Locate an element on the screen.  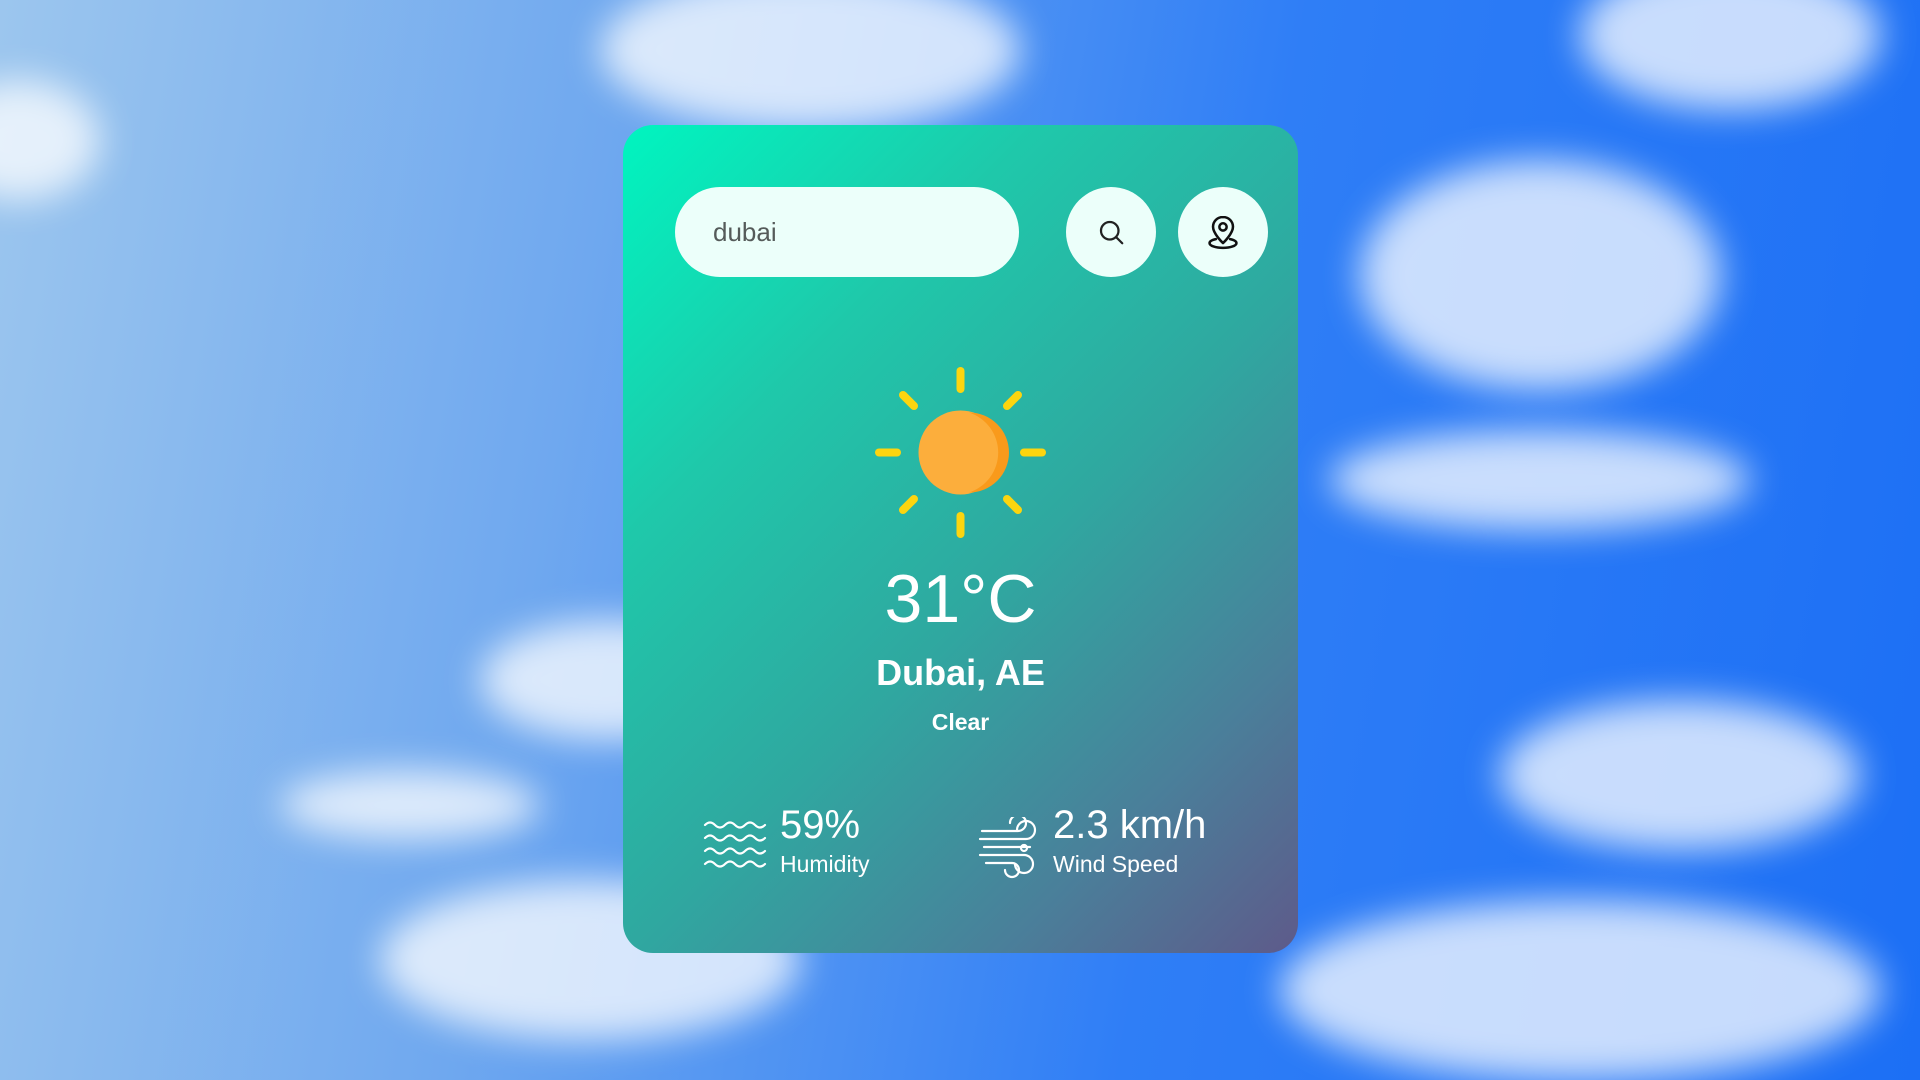
location-name: Dubai, AE is located at coordinates (960, 672).